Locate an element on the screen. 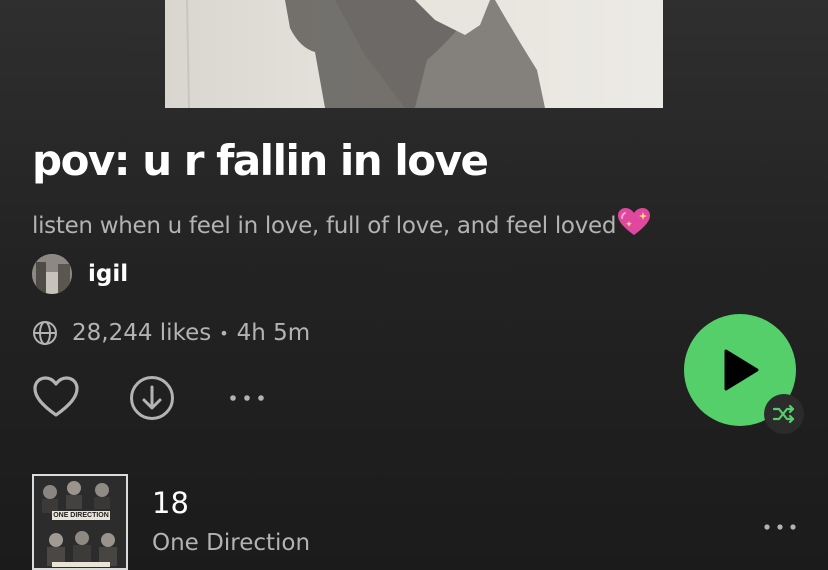 Image resolution: width=828 pixels, height=570 pixels. heart-outline-icon is located at coordinates (56, 397).